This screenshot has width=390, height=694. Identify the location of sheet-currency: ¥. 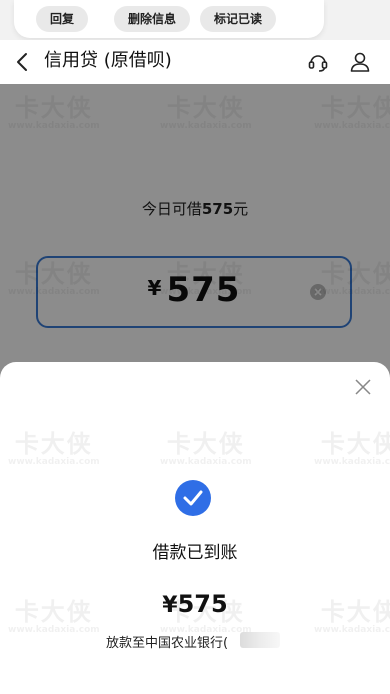
(170, 605).